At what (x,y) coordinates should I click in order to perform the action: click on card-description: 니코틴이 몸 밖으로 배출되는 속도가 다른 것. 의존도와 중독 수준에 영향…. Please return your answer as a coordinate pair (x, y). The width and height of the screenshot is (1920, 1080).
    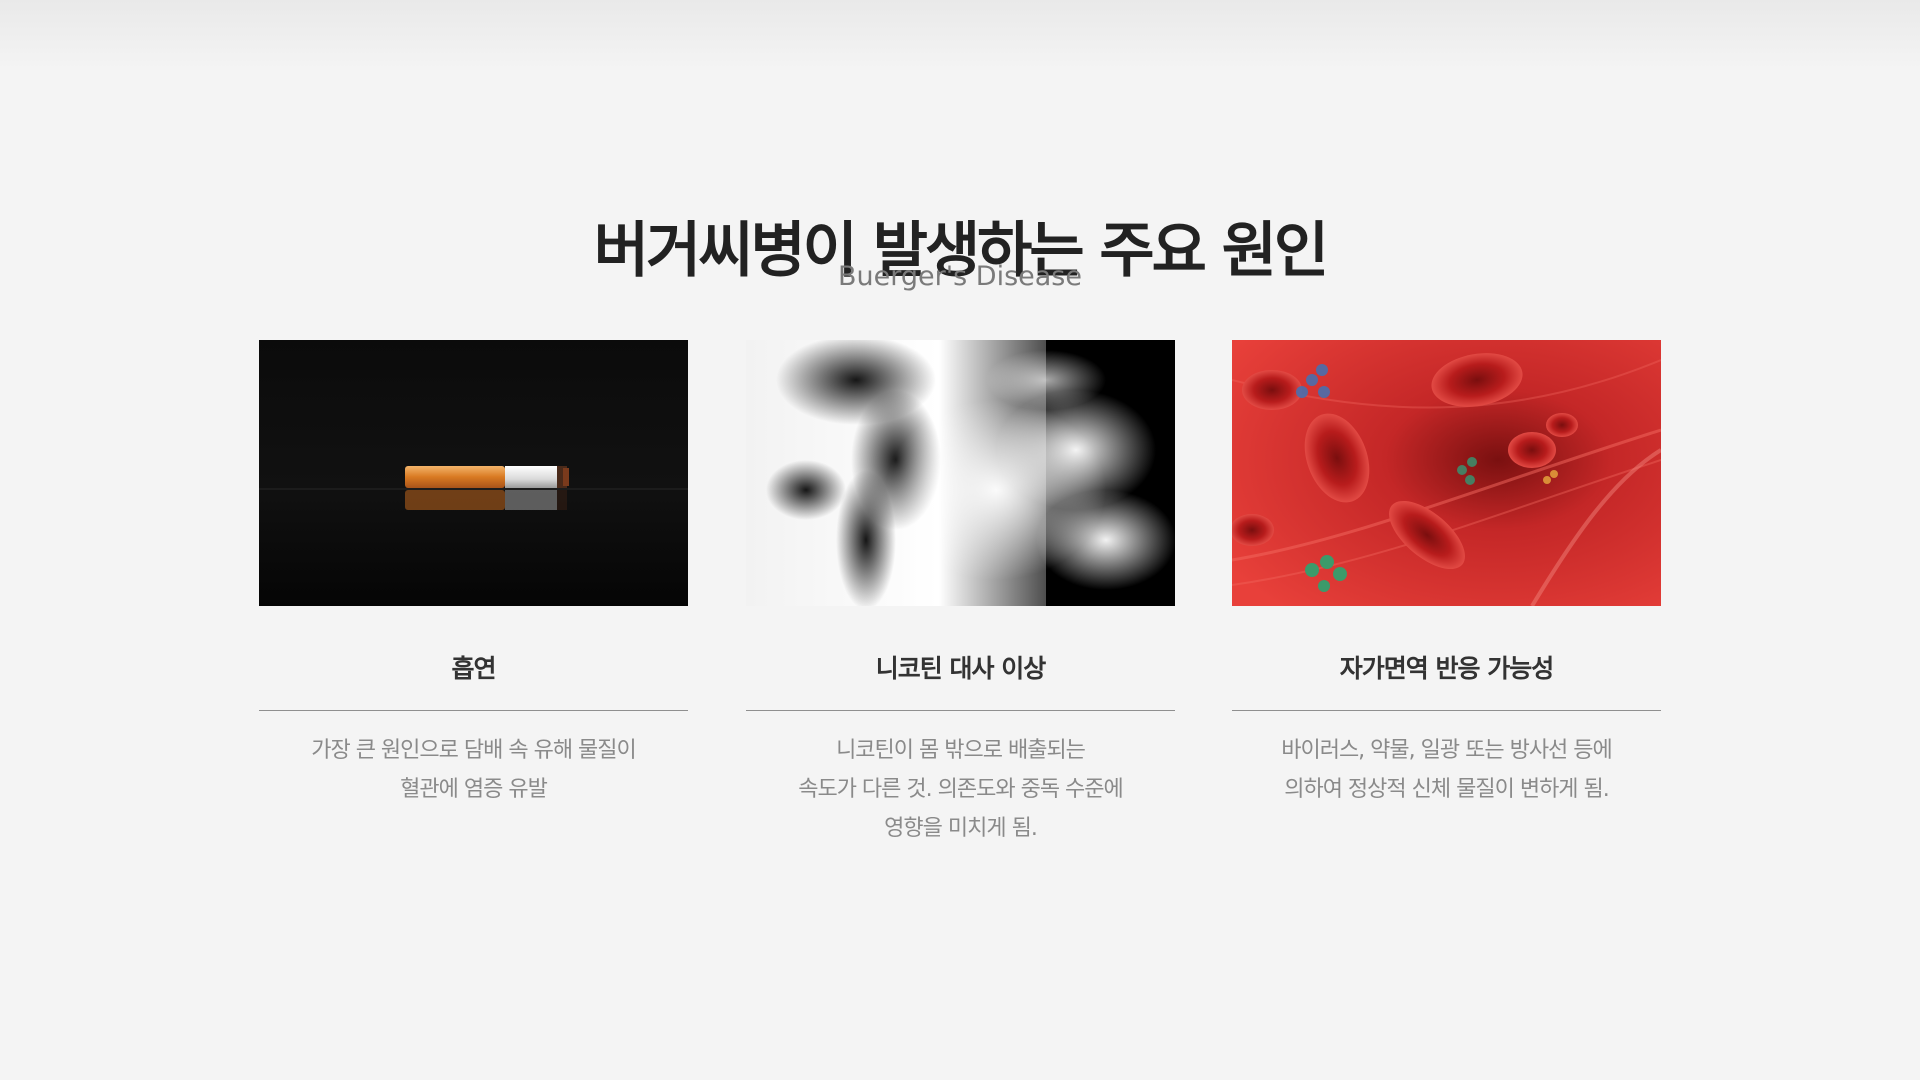
    Looking at the image, I should click on (960, 789).